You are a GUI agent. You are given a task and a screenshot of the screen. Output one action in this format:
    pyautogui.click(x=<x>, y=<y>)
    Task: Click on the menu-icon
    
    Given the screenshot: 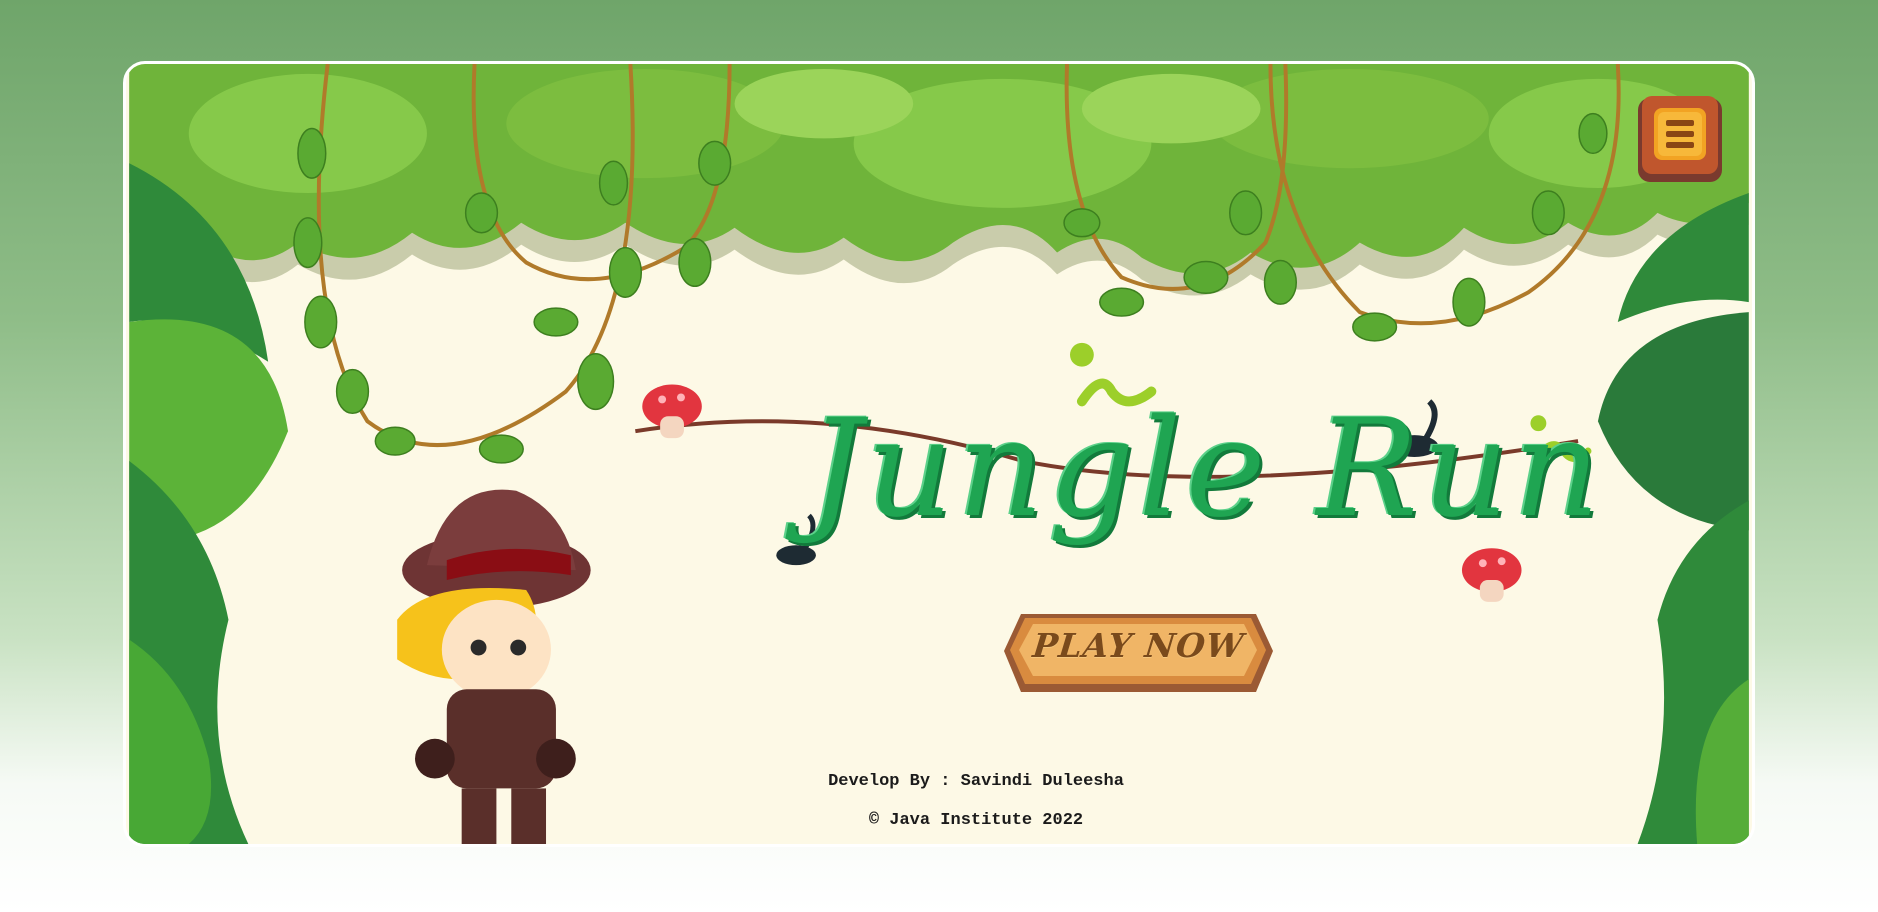 What is the action you would take?
    pyautogui.click(x=1680, y=139)
    